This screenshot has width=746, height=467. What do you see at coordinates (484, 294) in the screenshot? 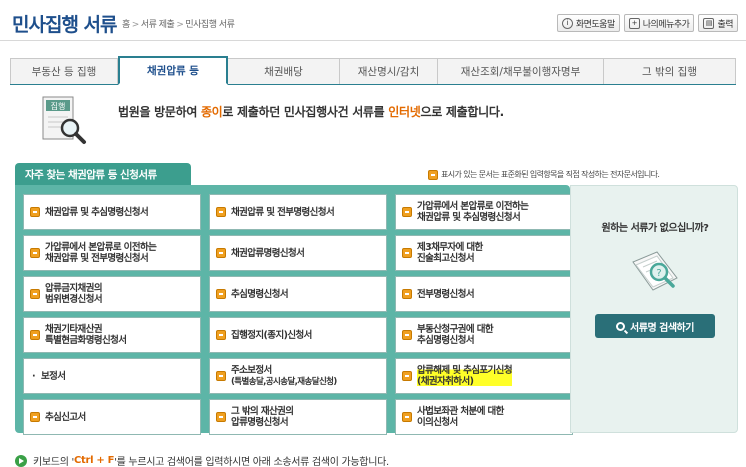
I see `document-link: 전부명령신청서` at bounding box center [484, 294].